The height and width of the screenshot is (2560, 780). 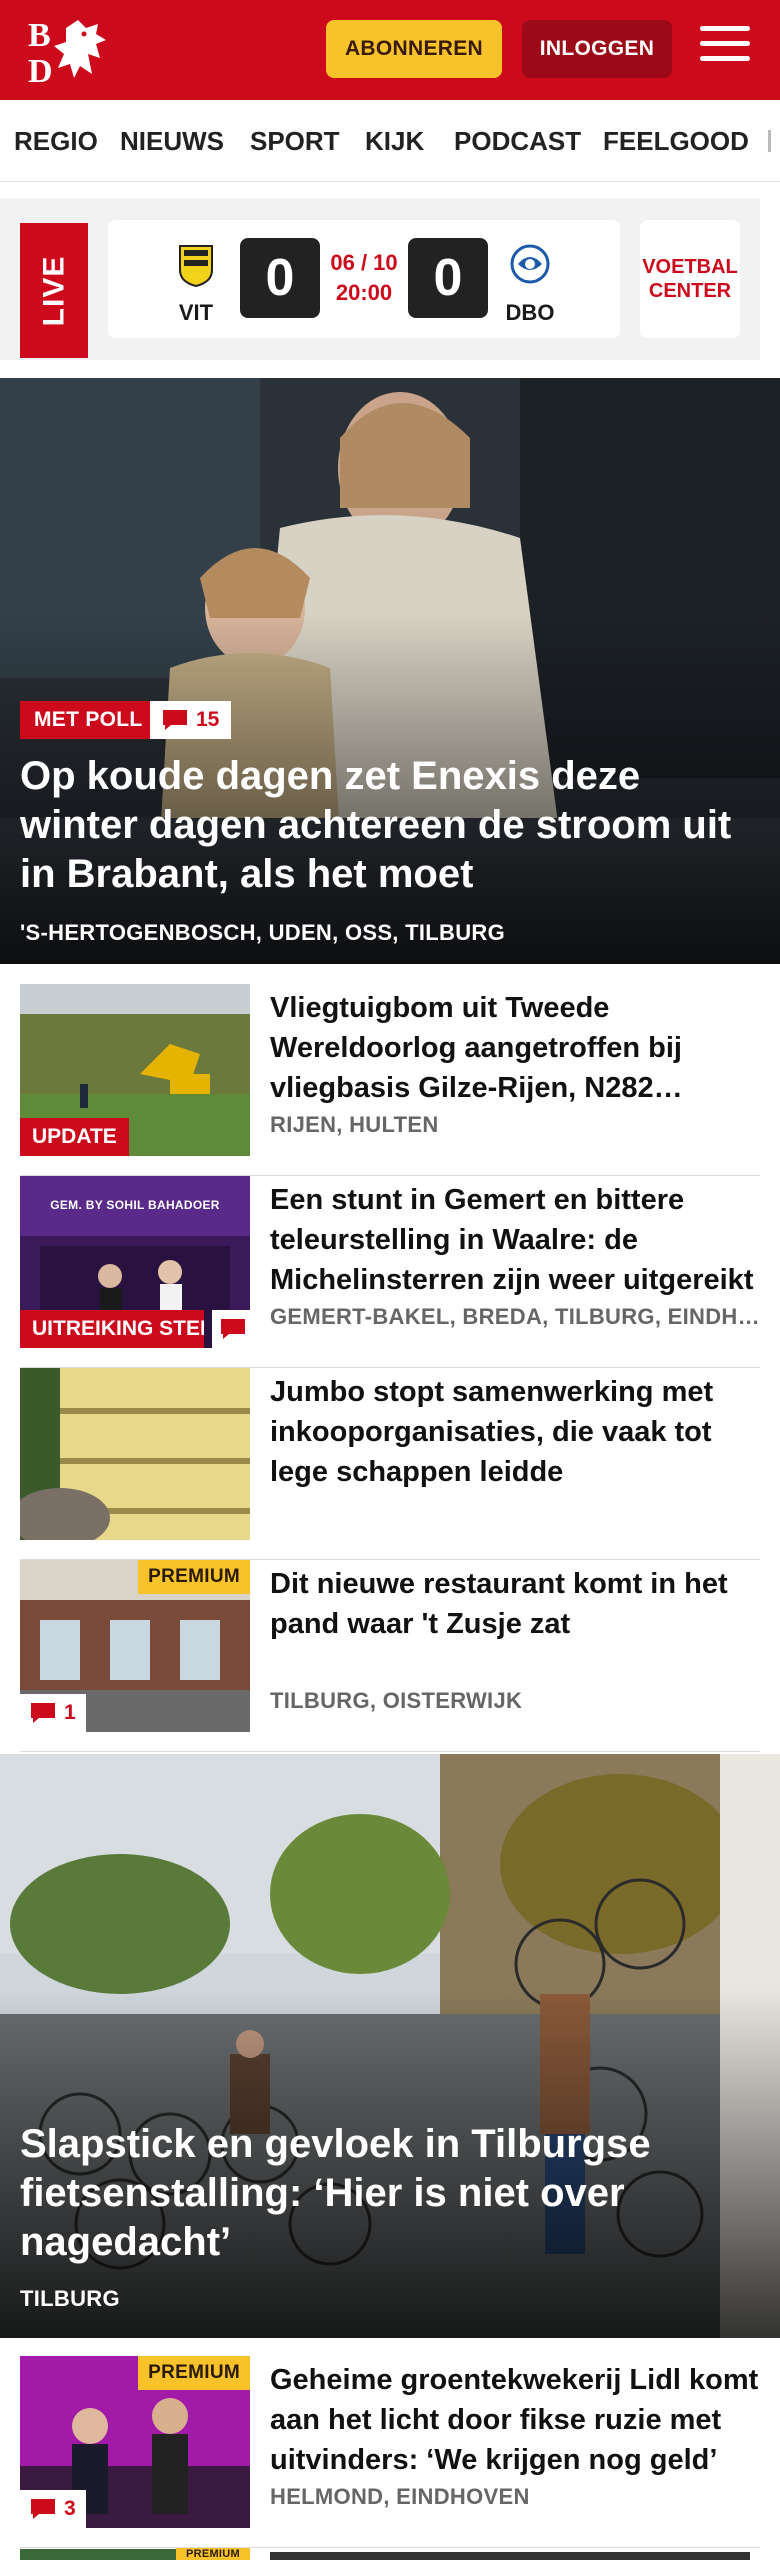 What do you see at coordinates (40, 69) in the screenshot?
I see `svg-text: D` at bounding box center [40, 69].